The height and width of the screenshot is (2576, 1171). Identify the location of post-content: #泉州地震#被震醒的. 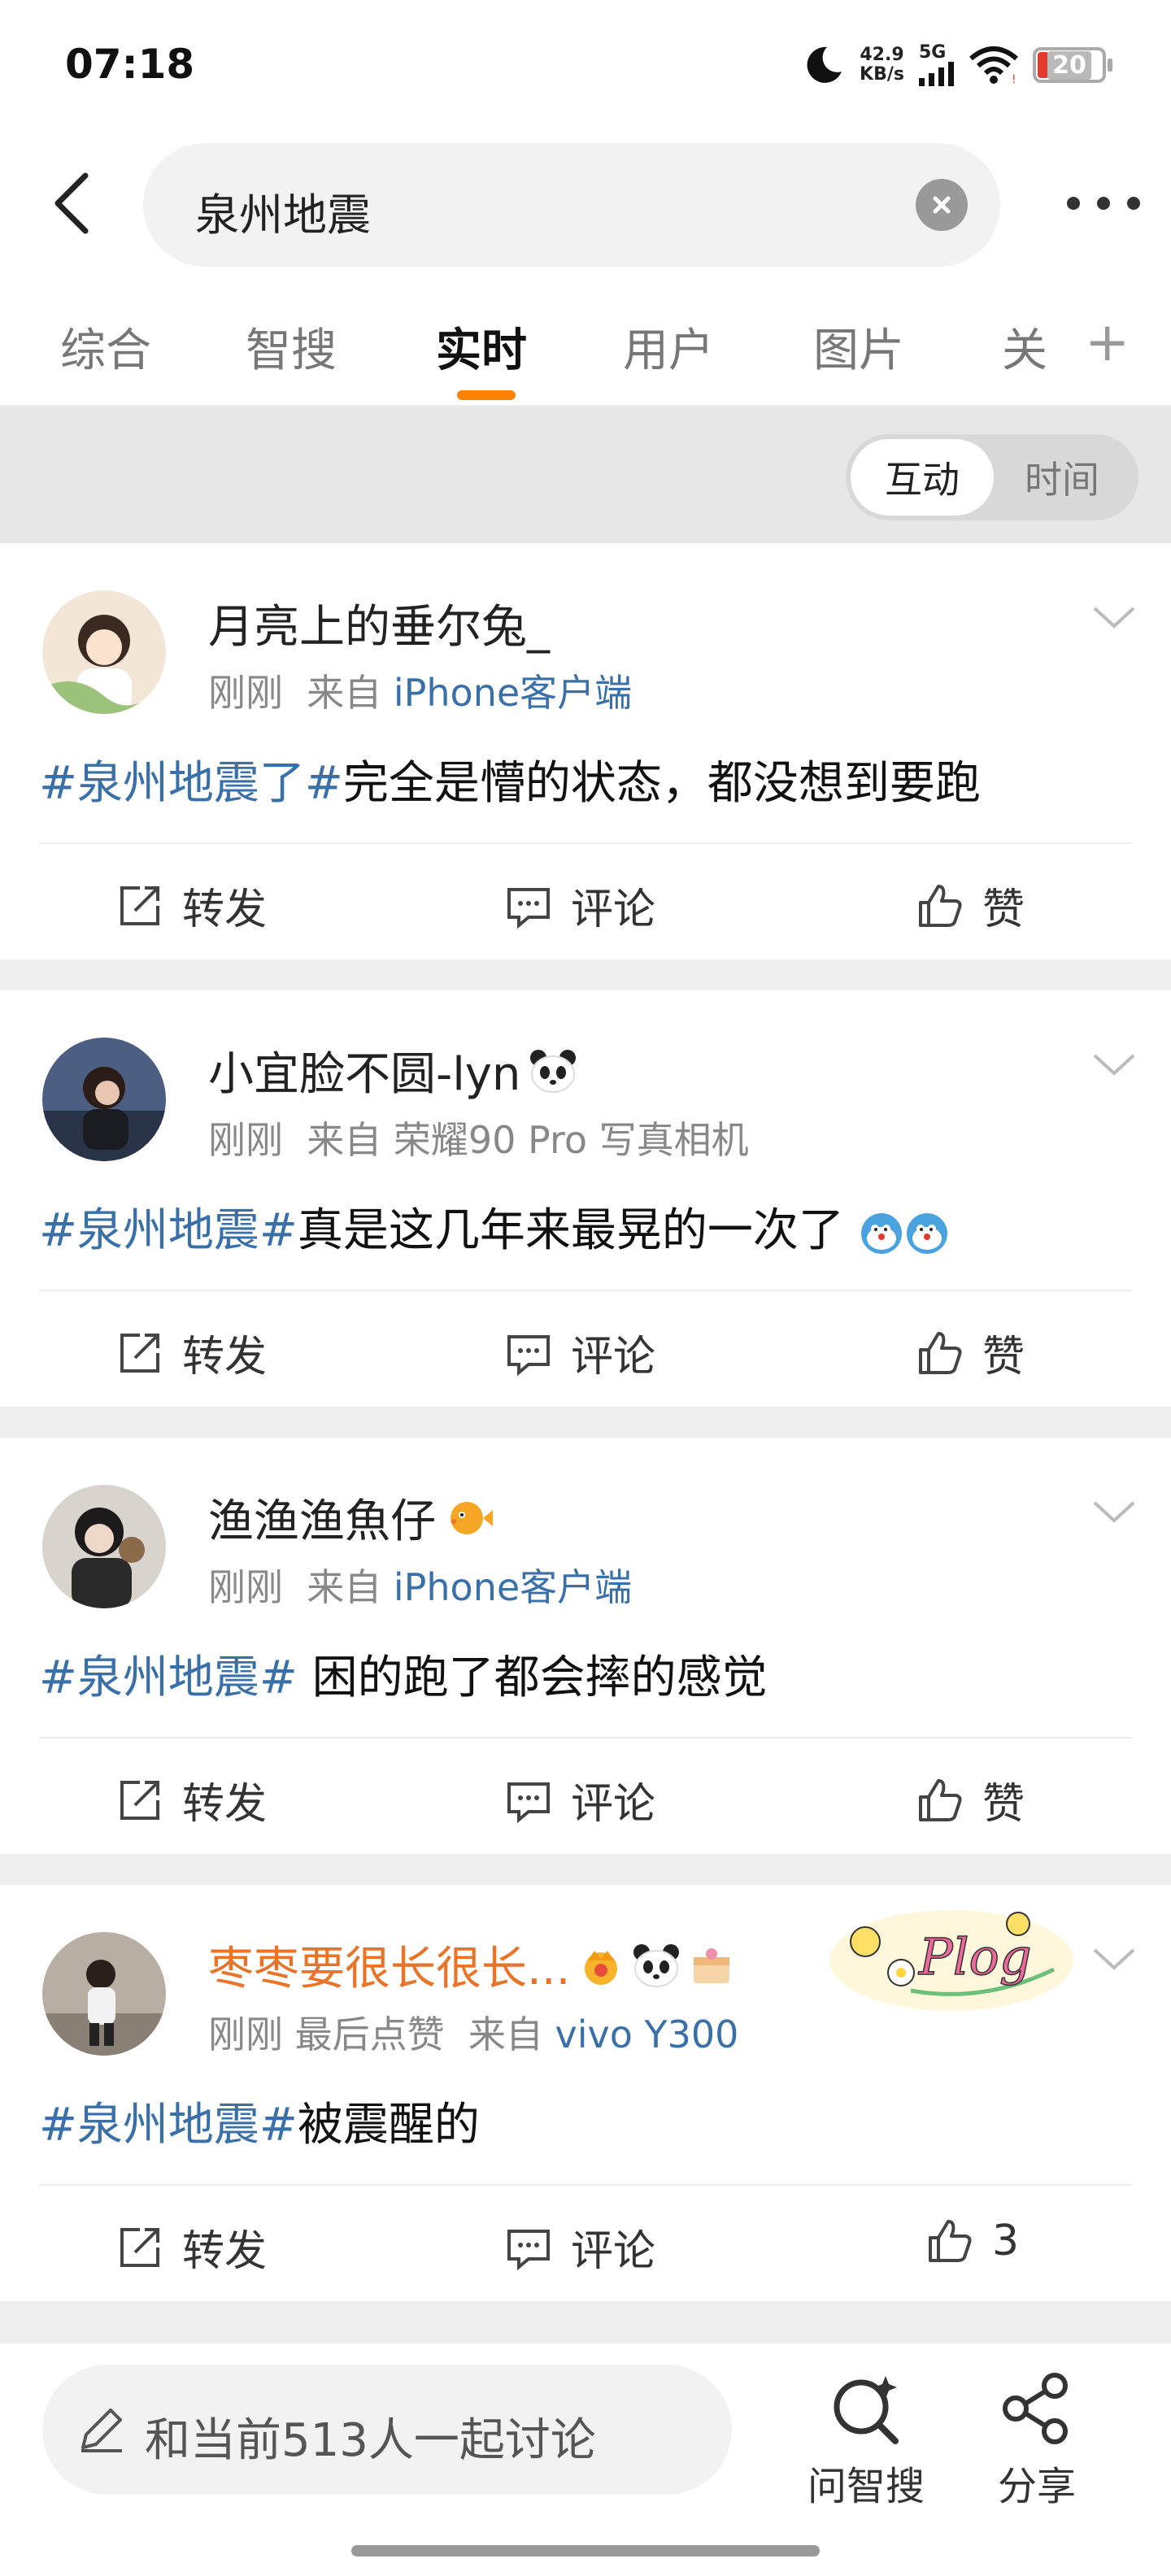
(259, 2121).